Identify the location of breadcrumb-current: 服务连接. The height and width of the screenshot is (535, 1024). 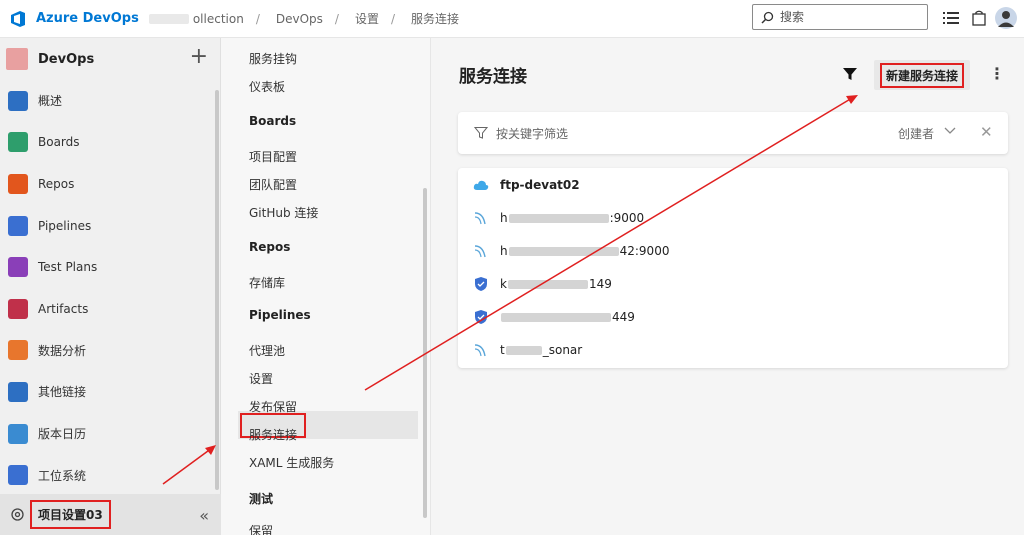
(435, 19).